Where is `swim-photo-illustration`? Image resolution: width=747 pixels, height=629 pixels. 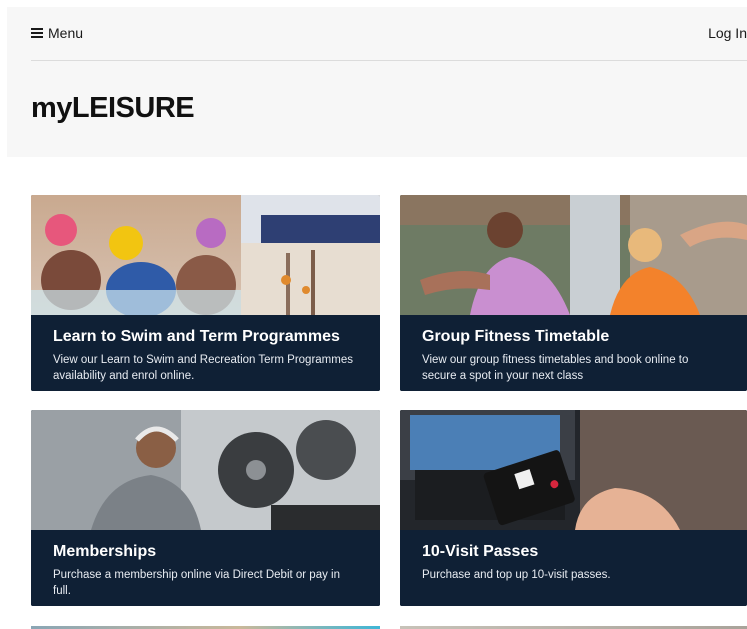 swim-photo-illustration is located at coordinates (205, 255).